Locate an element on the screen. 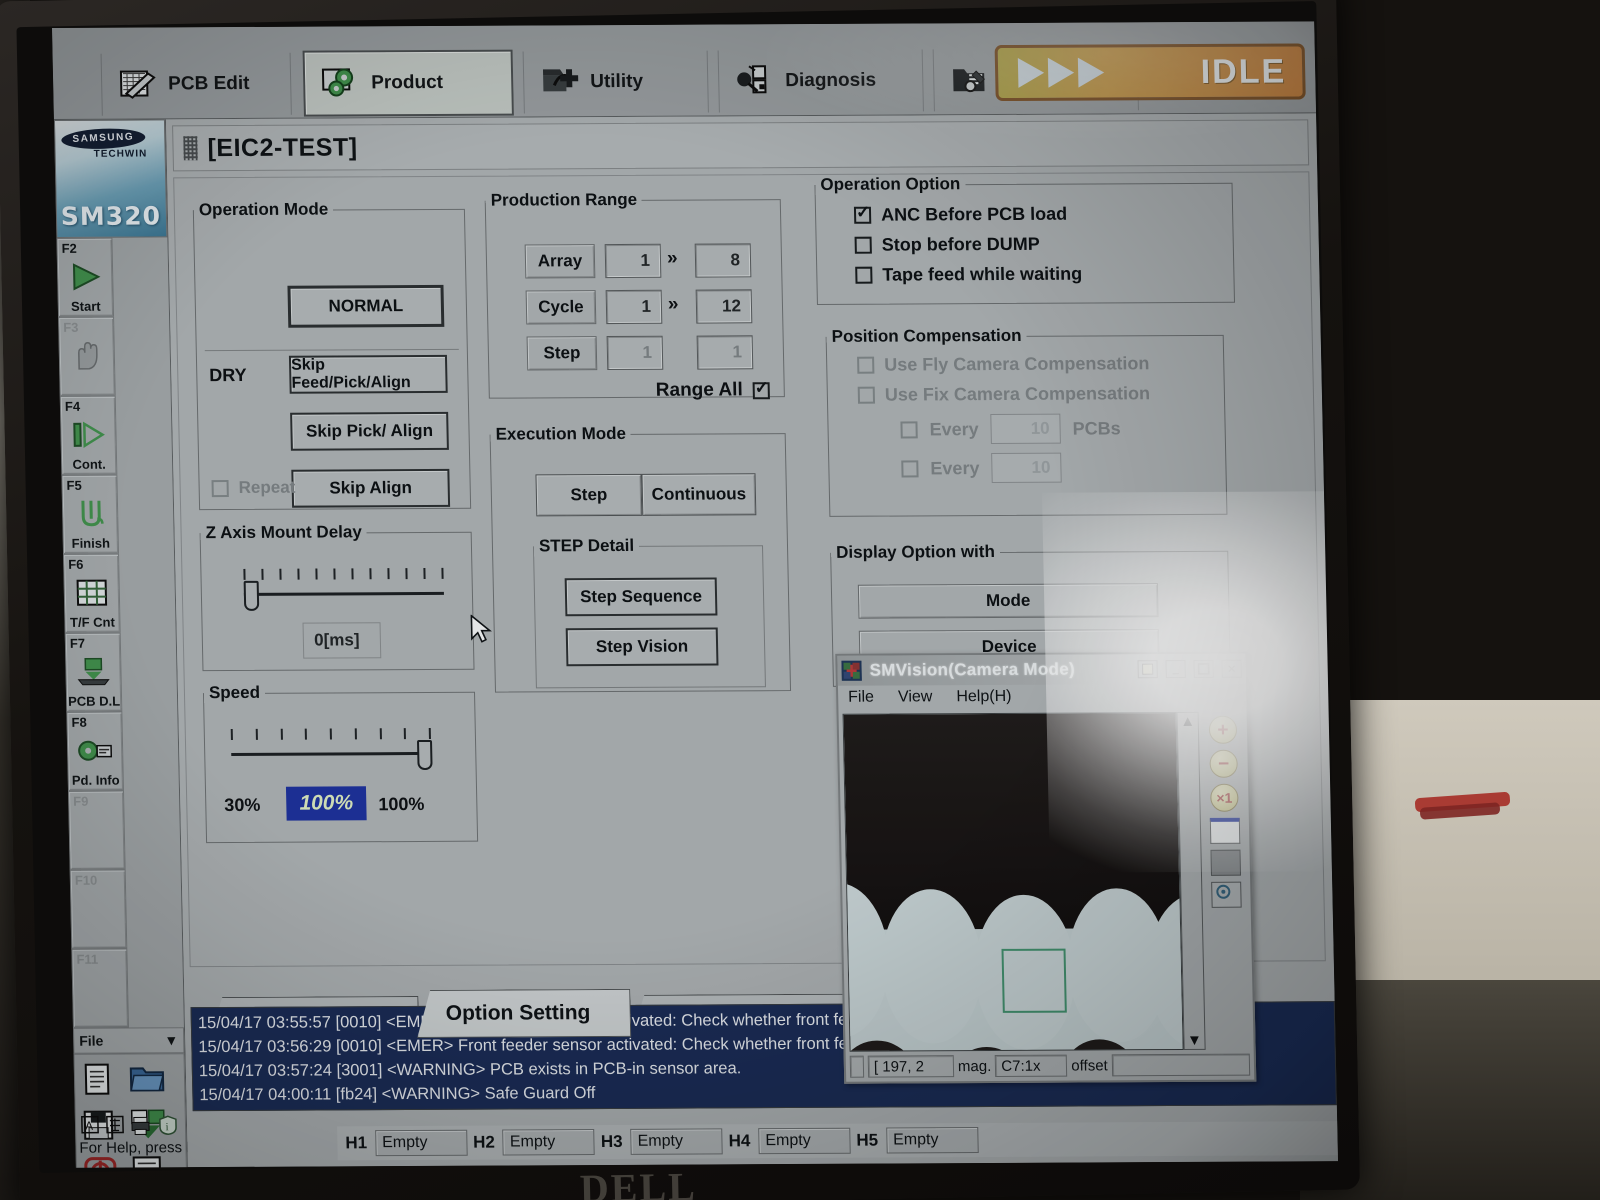  z-axis-thumb is located at coordinates (251, 595).